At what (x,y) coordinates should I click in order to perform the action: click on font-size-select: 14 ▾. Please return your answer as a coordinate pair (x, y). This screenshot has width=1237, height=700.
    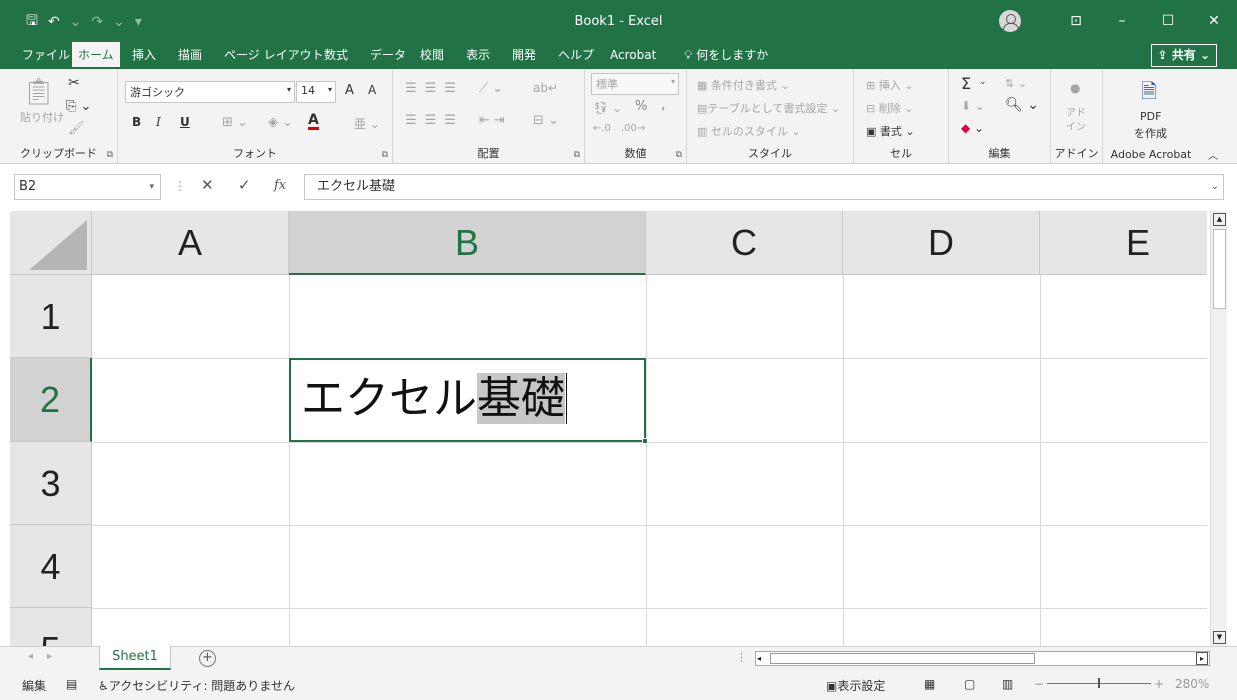
    Looking at the image, I should click on (316, 92).